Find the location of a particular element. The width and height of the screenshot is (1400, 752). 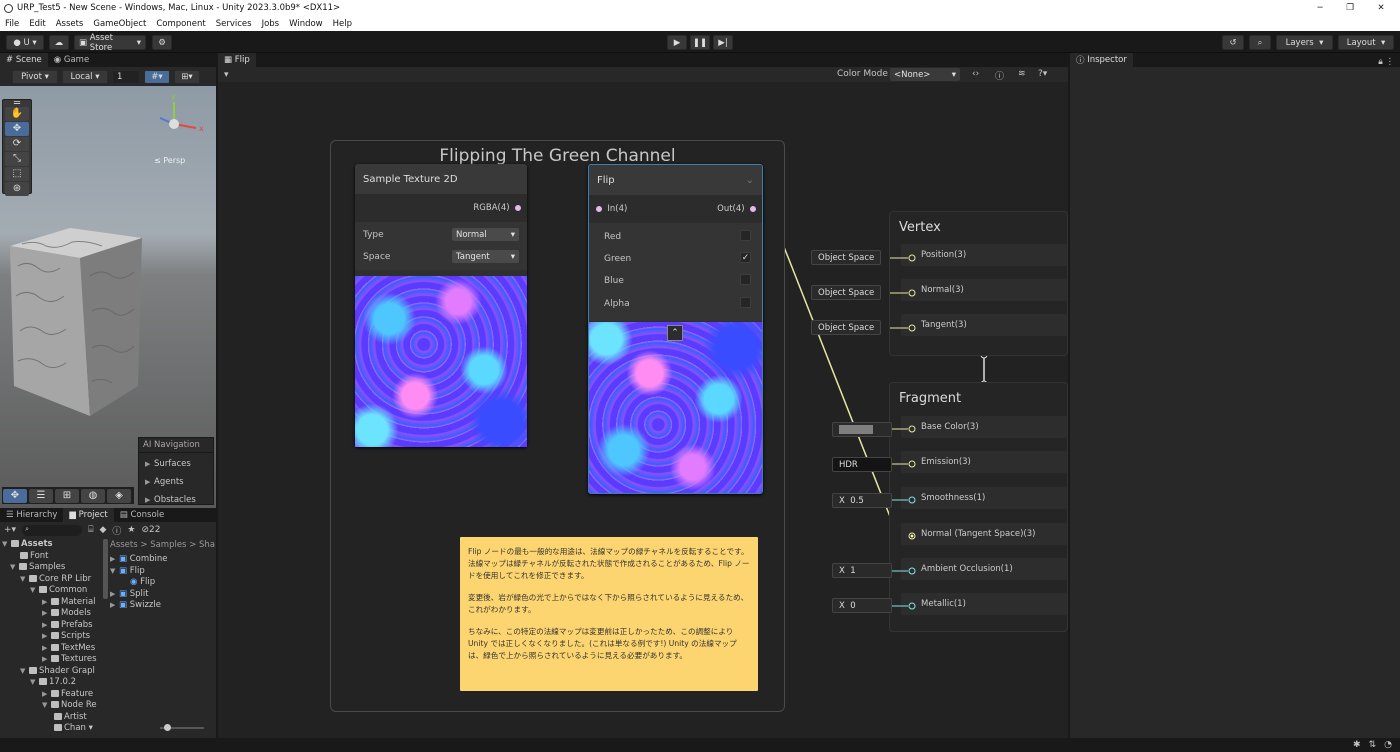

tag-icon: ◆ is located at coordinates (102, 530).